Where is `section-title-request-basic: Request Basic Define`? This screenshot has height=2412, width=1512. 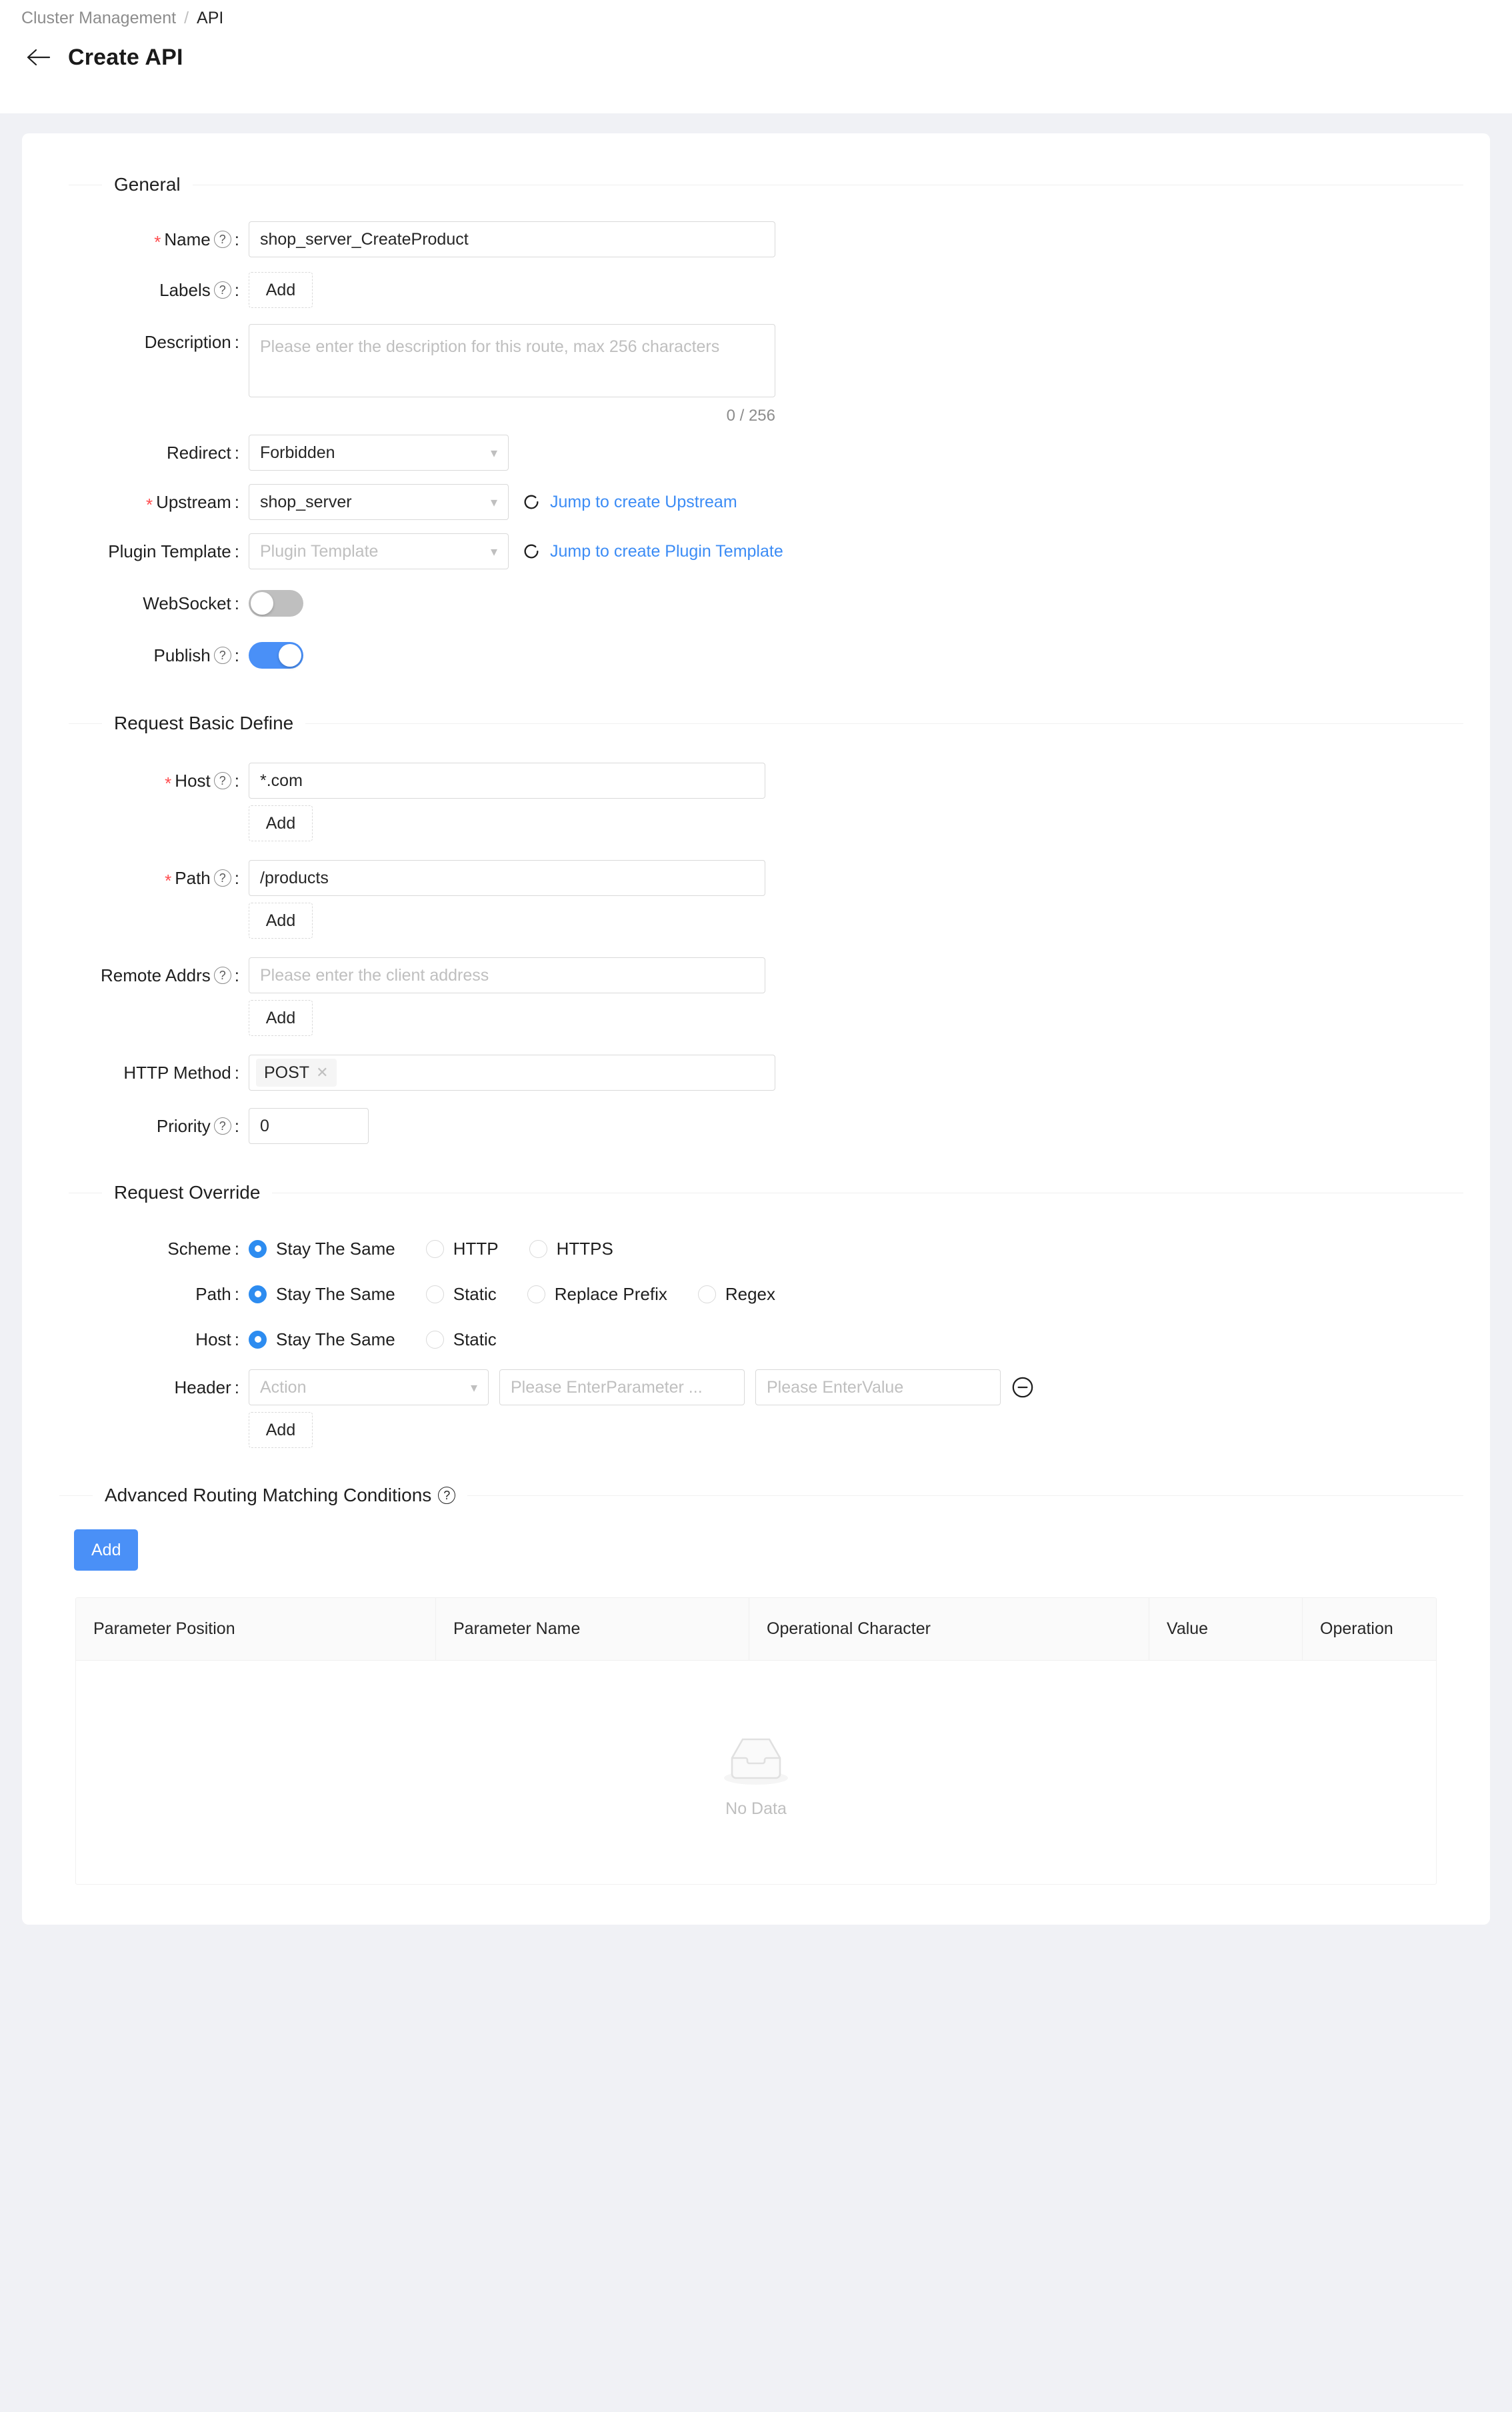 section-title-request-basic: Request Basic Define is located at coordinates (204, 723).